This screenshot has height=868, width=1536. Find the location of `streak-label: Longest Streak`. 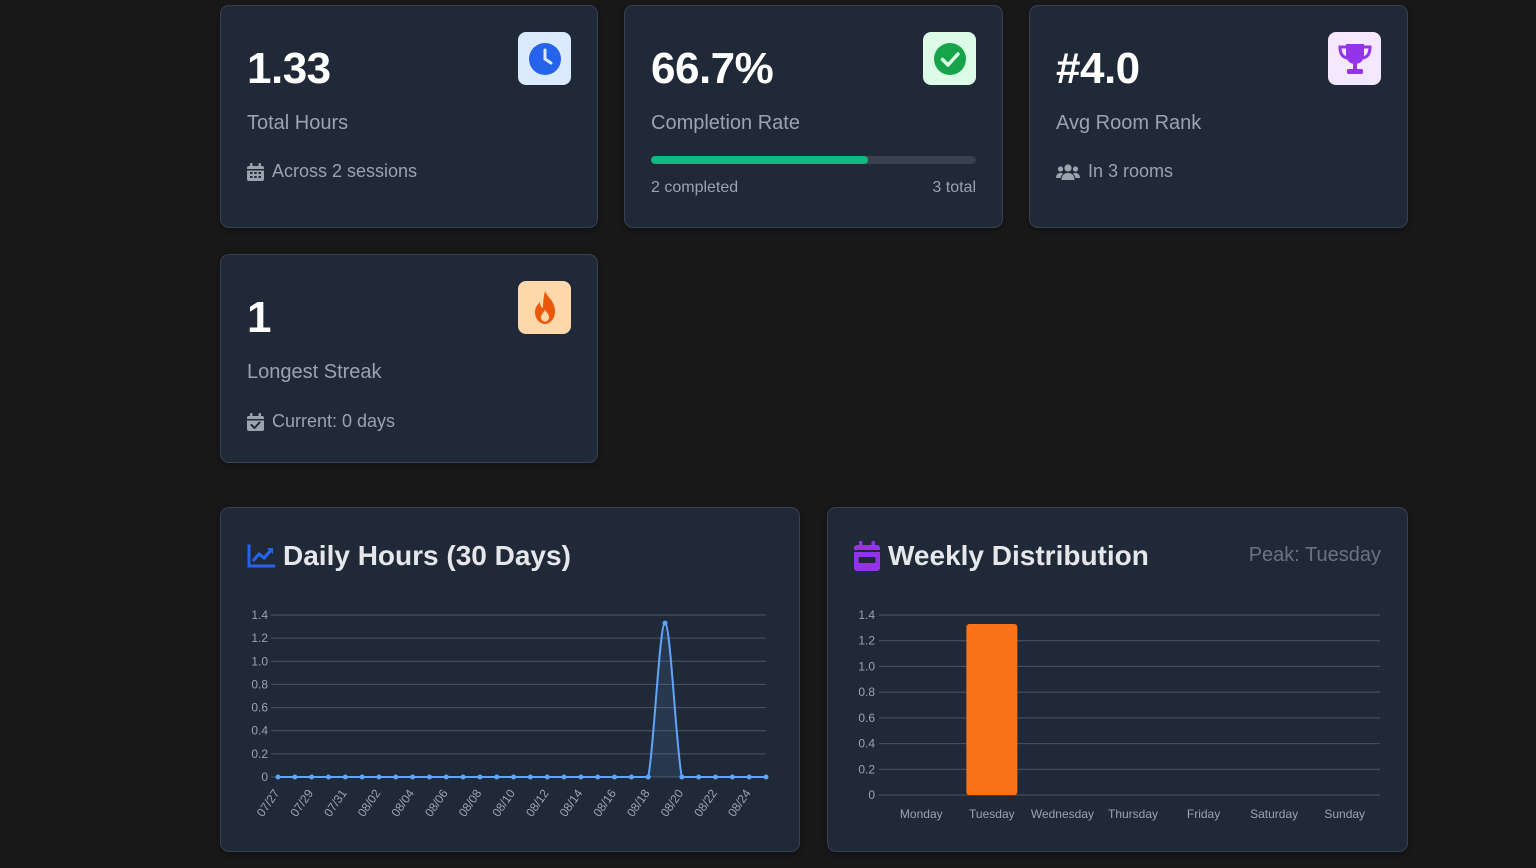

streak-label: Longest Streak is located at coordinates (314, 372).